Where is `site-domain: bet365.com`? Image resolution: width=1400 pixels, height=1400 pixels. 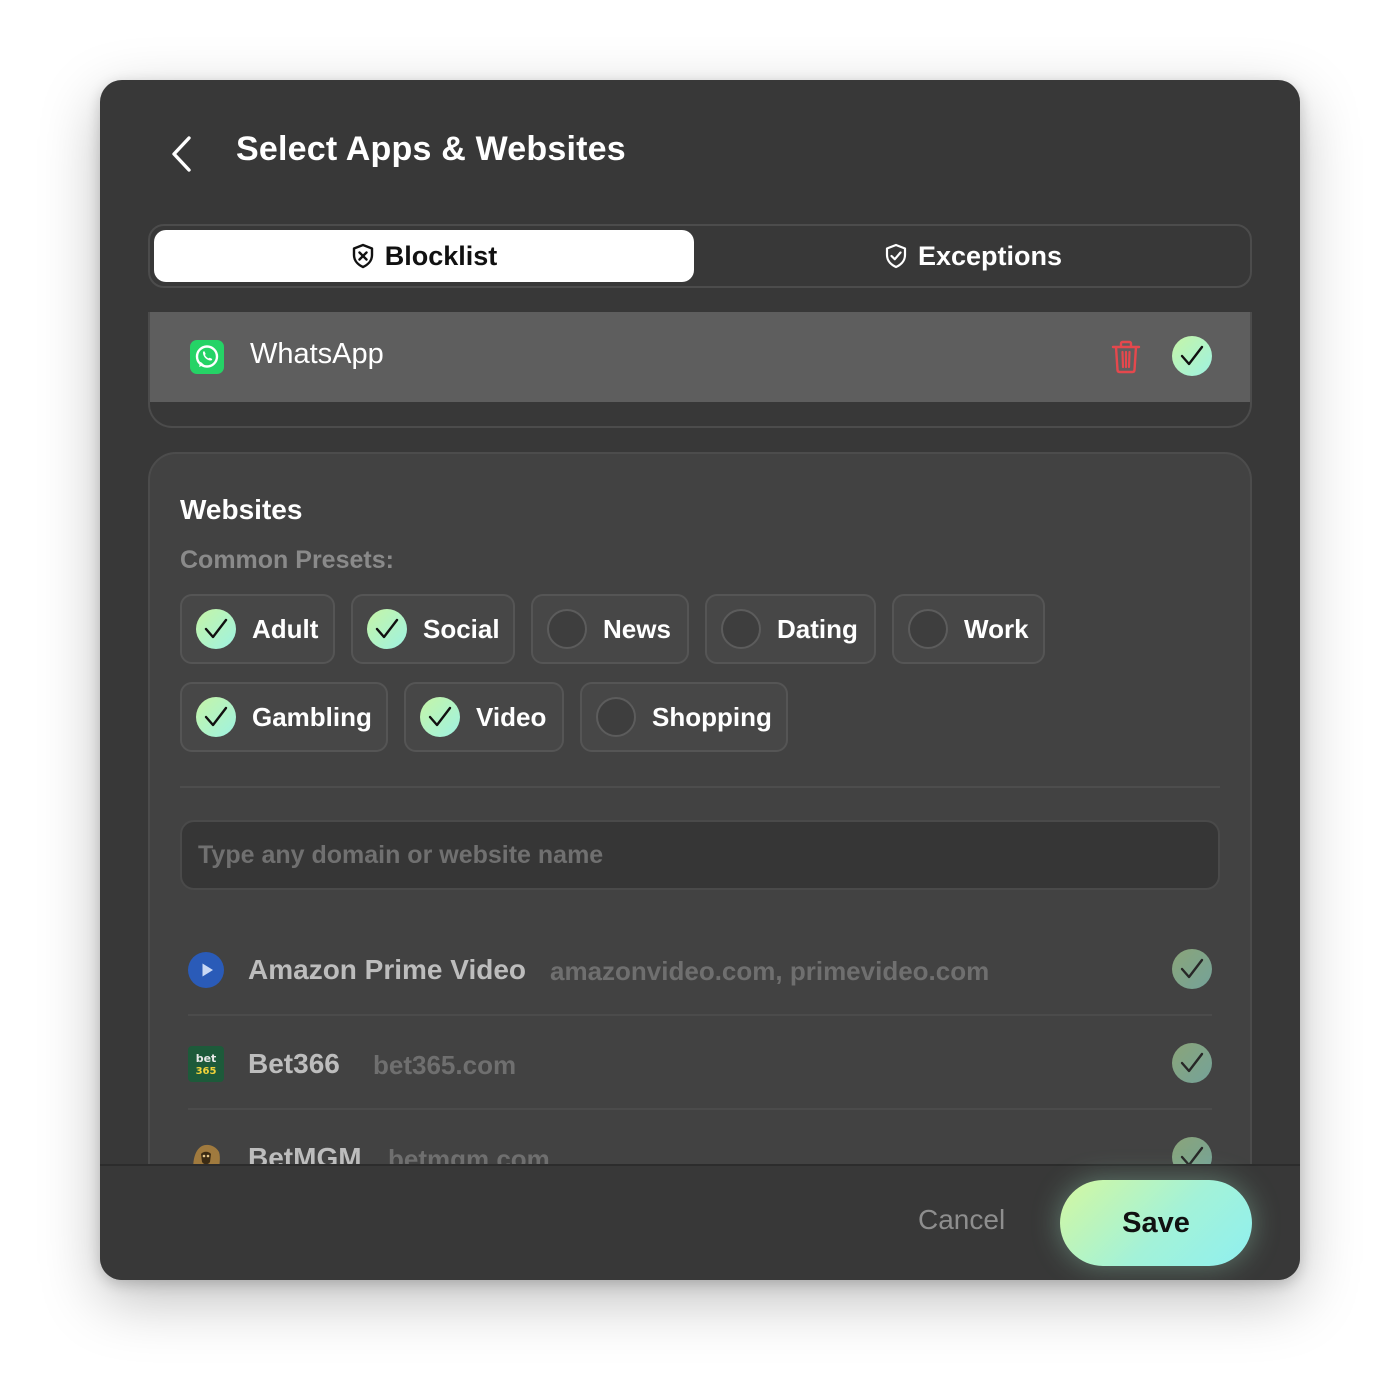
site-domain: bet365.com is located at coordinates (445, 1065).